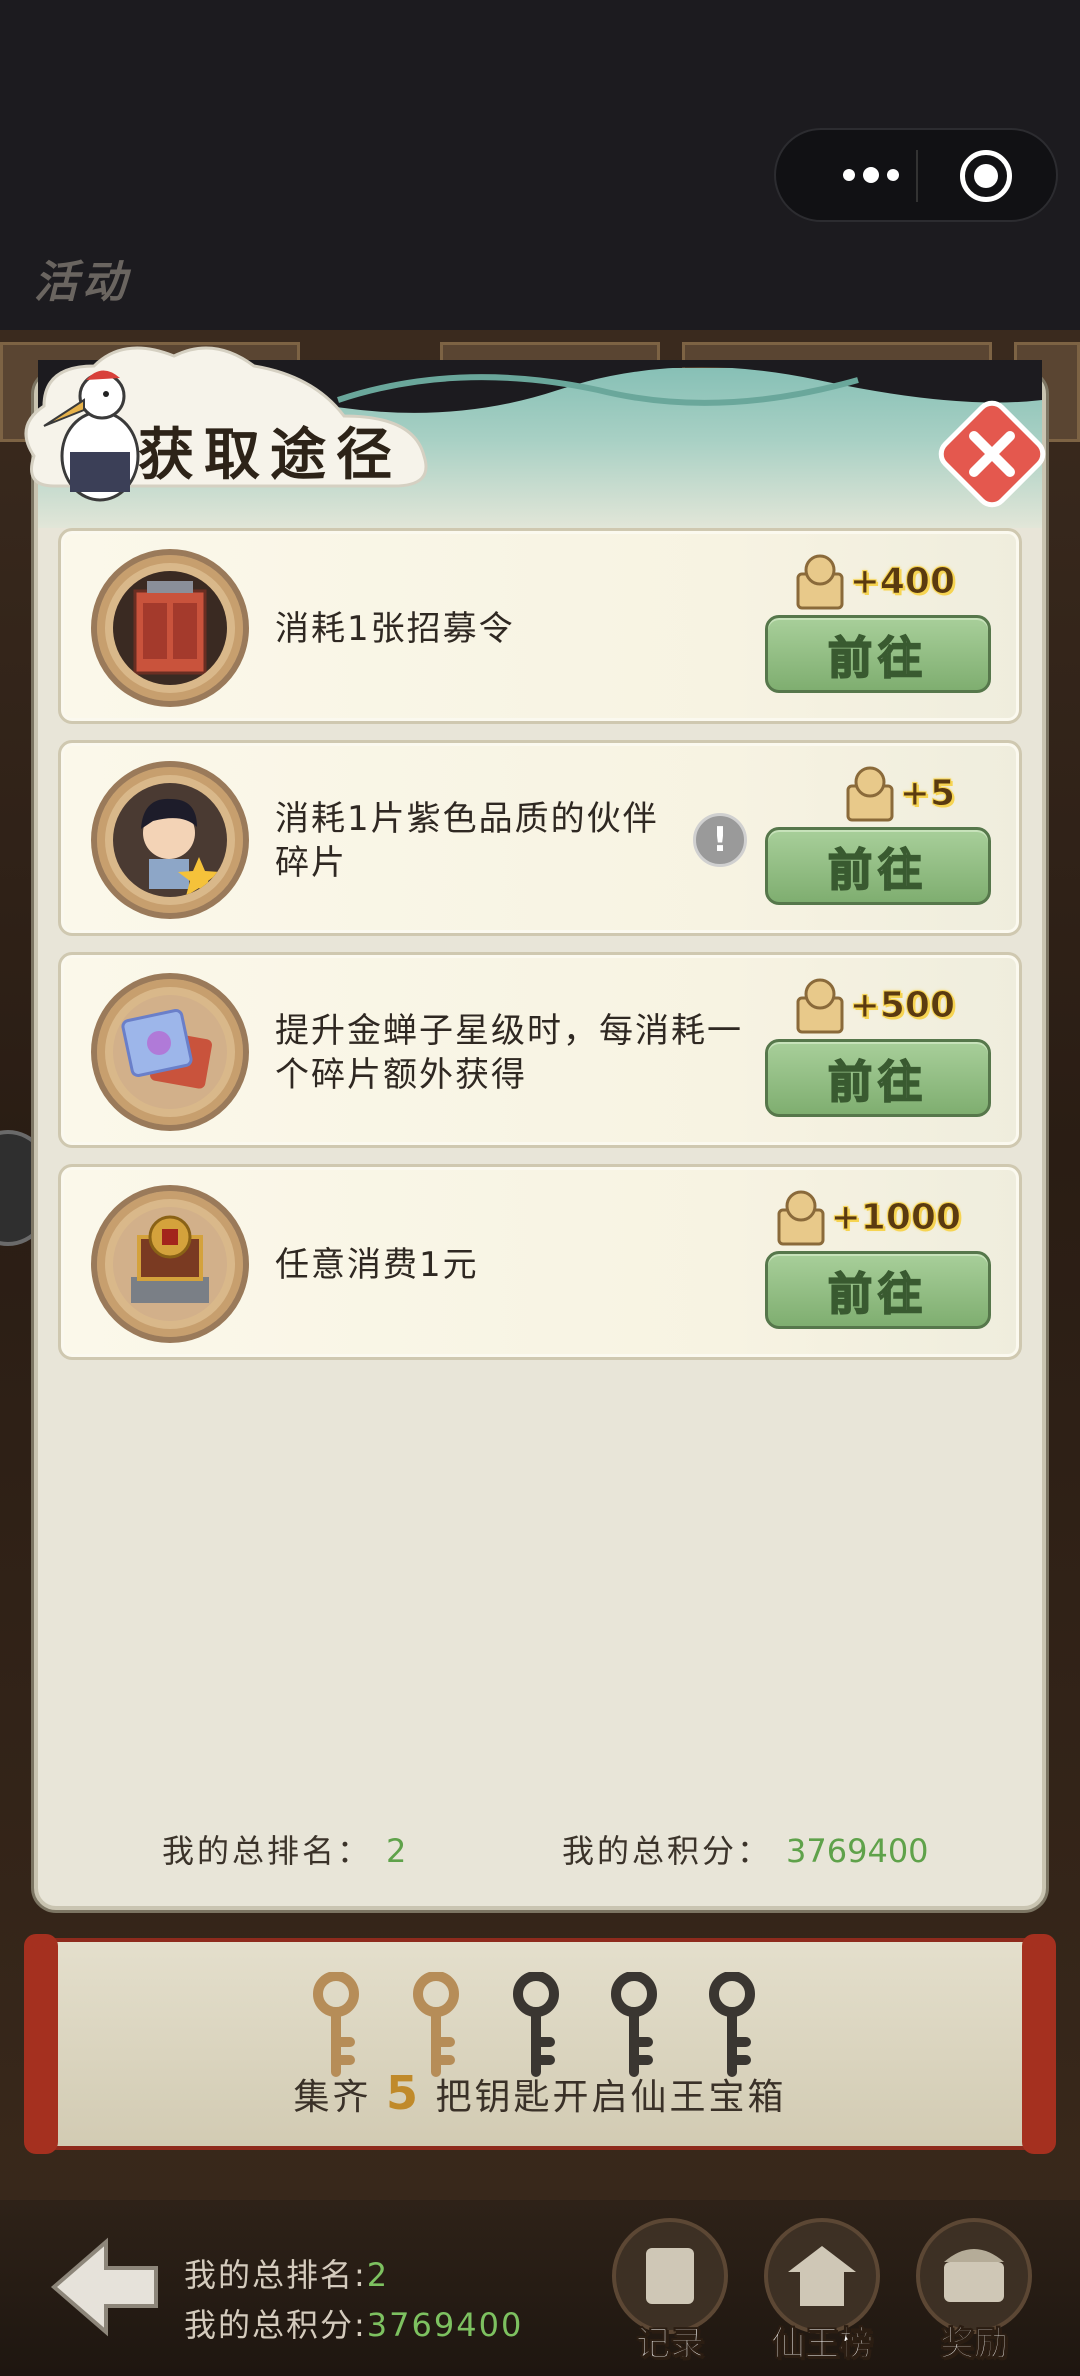 This screenshot has width=1080, height=2376. What do you see at coordinates (902, 1005) in the screenshot?
I see `reward-amount: +500` at bounding box center [902, 1005].